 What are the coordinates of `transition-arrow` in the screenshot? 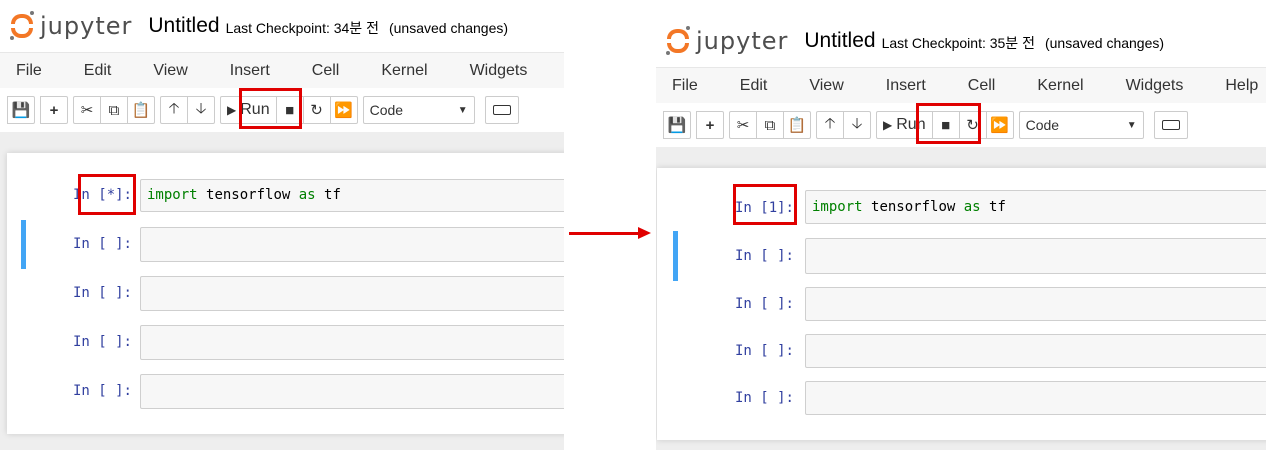 It's located at (604, 233).